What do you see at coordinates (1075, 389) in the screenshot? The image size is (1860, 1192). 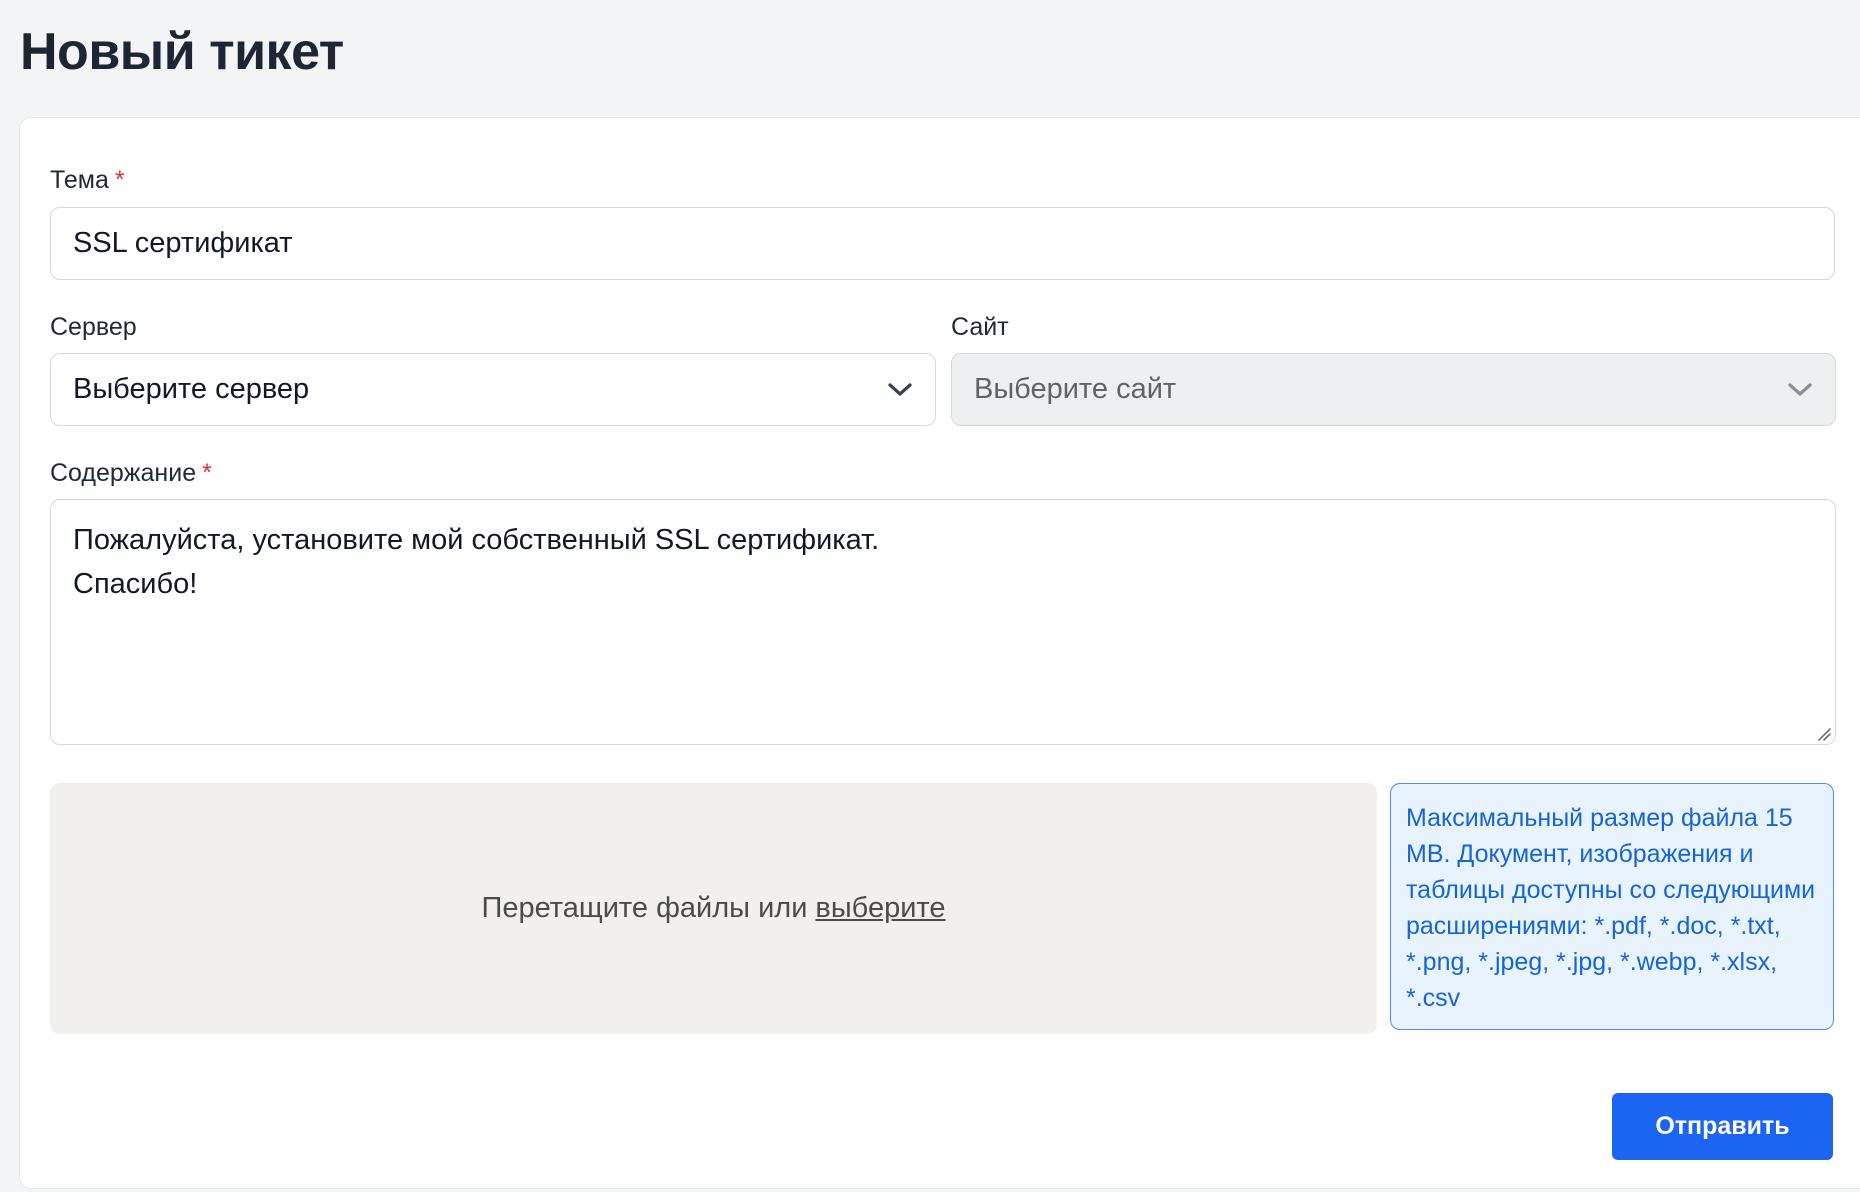 I see `site-select-value: Выберите сайт` at bounding box center [1075, 389].